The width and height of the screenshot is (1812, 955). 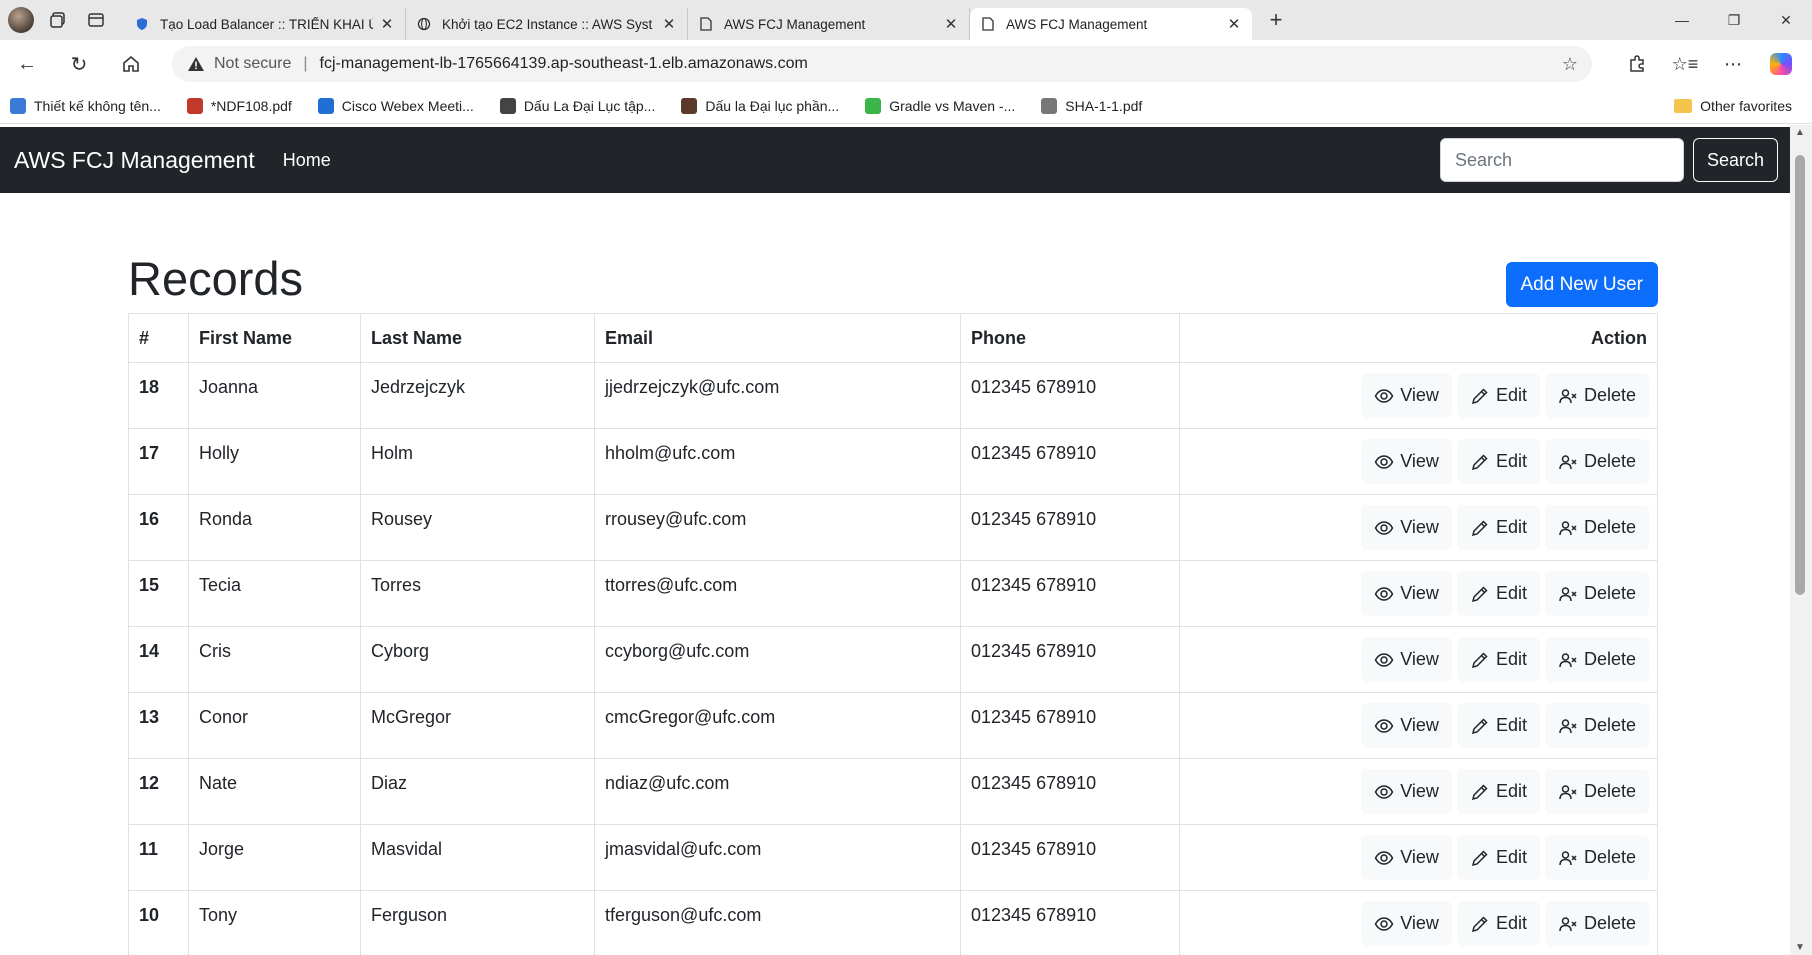 I want to click on scroll-up-icon: ▲, so click(x=1800, y=132).